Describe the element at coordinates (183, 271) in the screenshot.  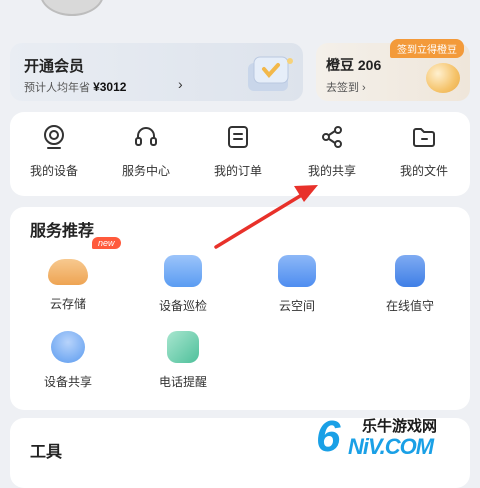
I see `device-inspect-icon` at that location.